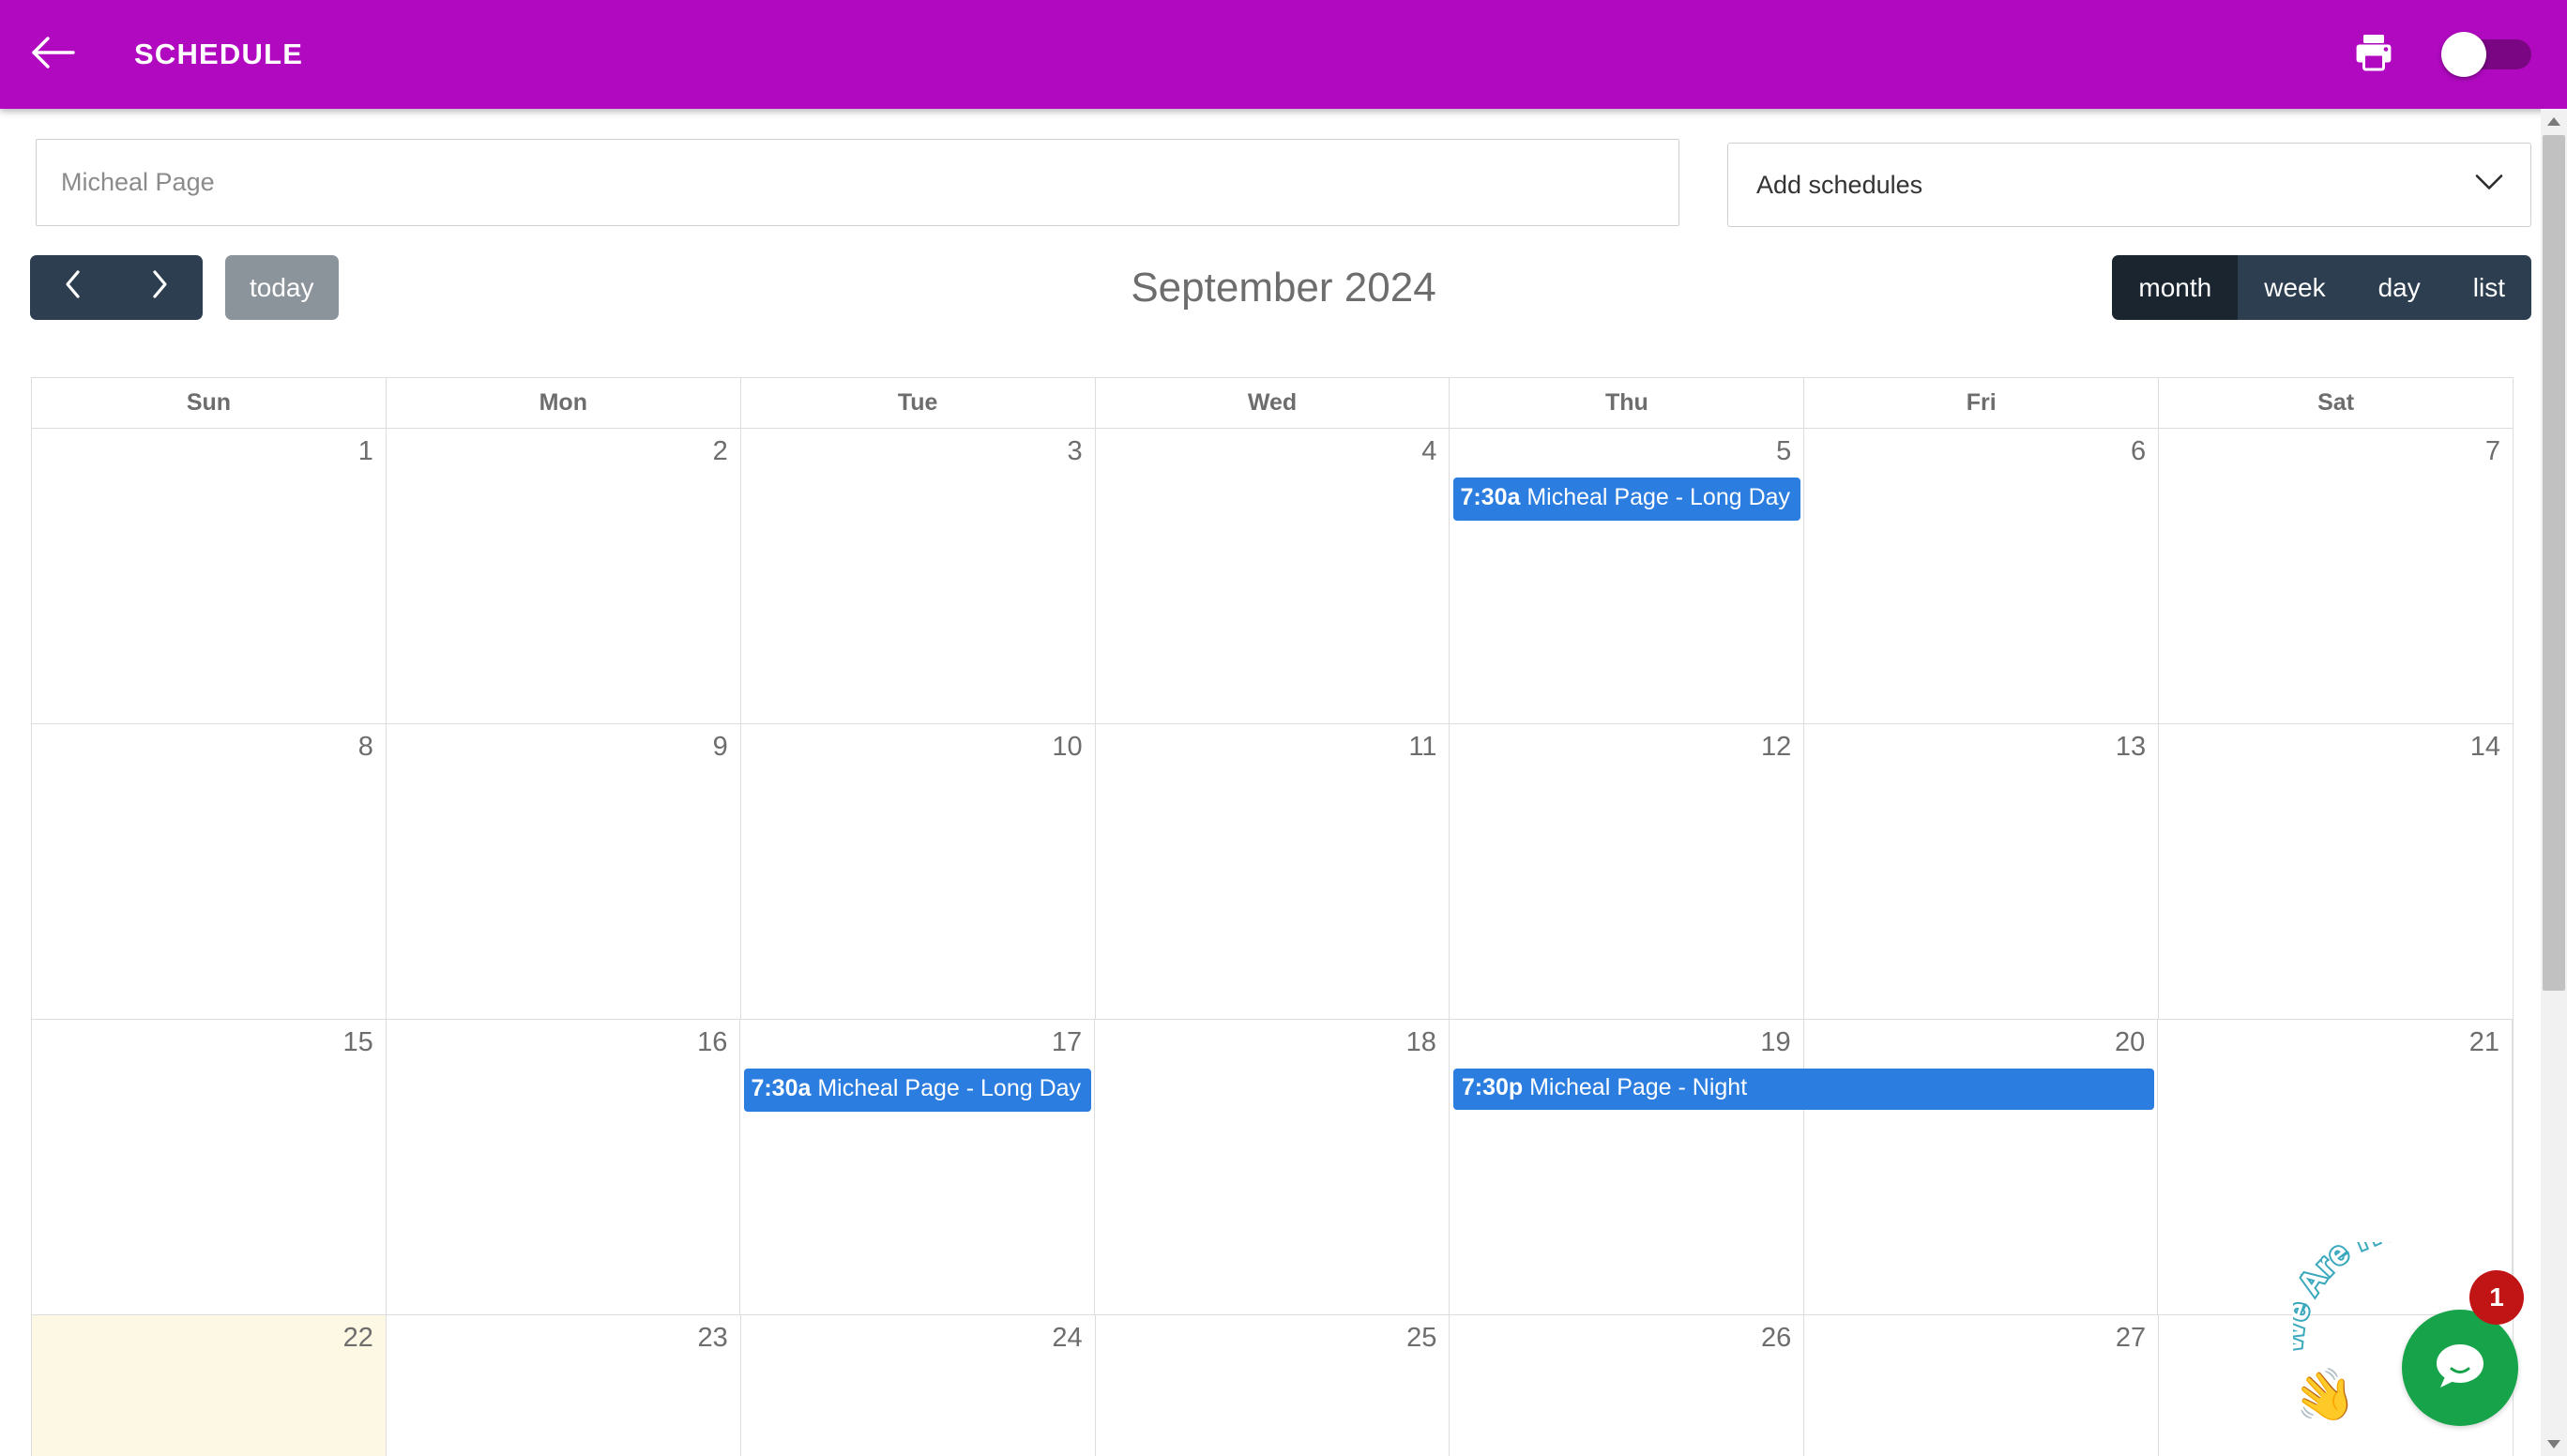 The image size is (2567, 1456). What do you see at coordinates (1067, 1042) in the screenshot?
I see `day-number: 17` at bounding box center [1067, 1042].